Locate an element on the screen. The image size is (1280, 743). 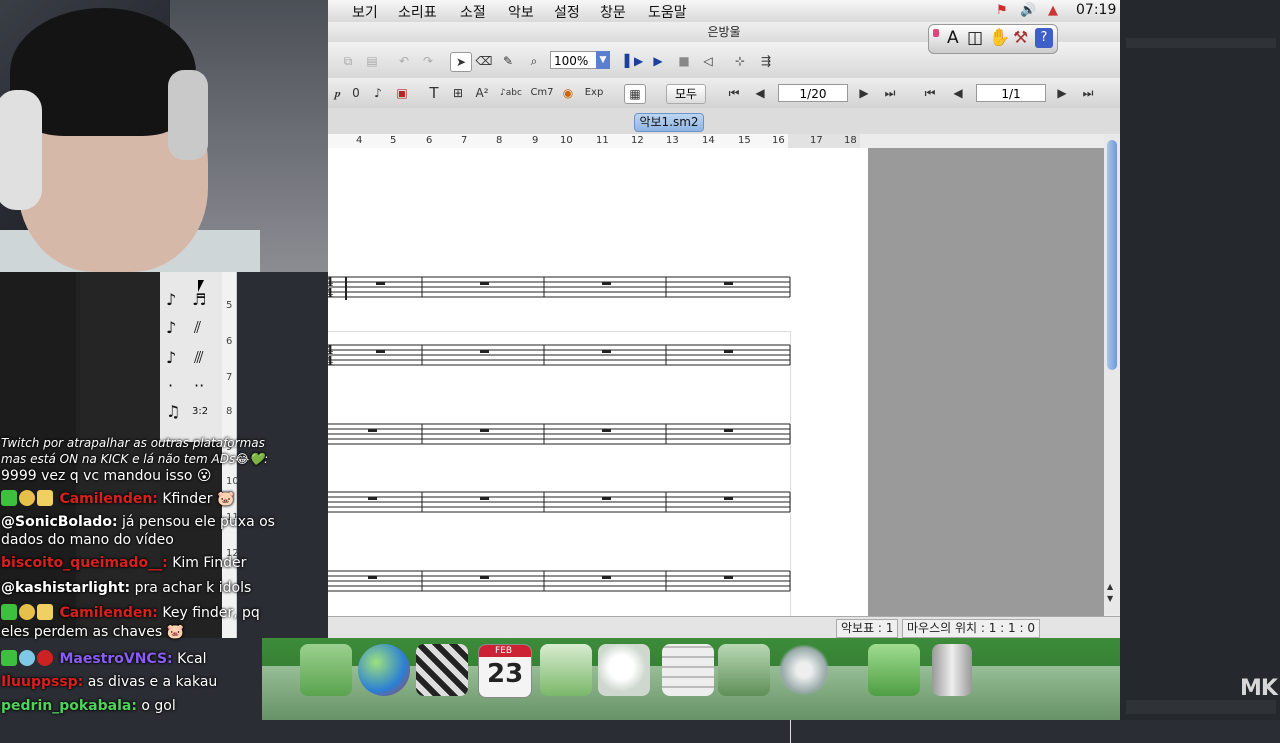
zoom-icon: ⌕ is located at coordinates (534, 61).